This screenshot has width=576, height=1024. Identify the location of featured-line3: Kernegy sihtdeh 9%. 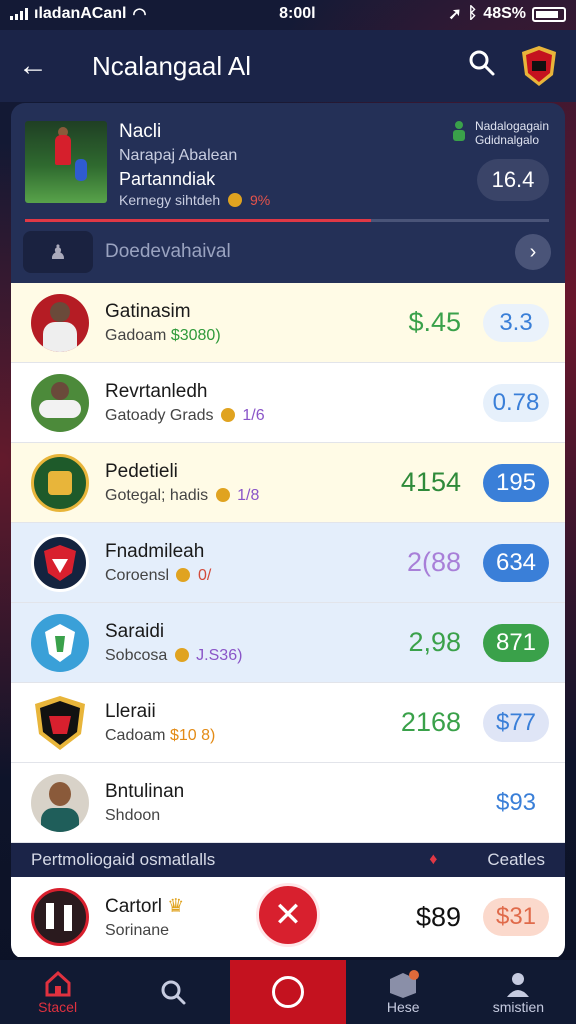
(194, 200).